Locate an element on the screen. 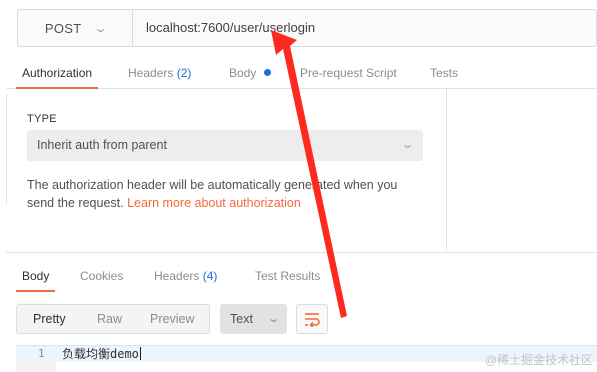 The width and height of the screenshot is (597, 372). tab-label: Authorization is located at coordinates (57, 73).